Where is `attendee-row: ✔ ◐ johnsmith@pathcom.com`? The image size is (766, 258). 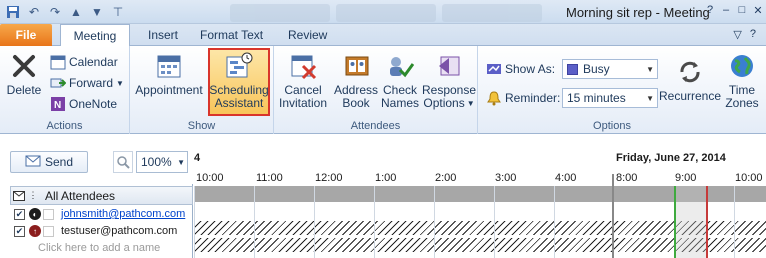
attendee-row: ✔ ◐ johnsmith@pathcom.com is located at coordinates (101, 214).